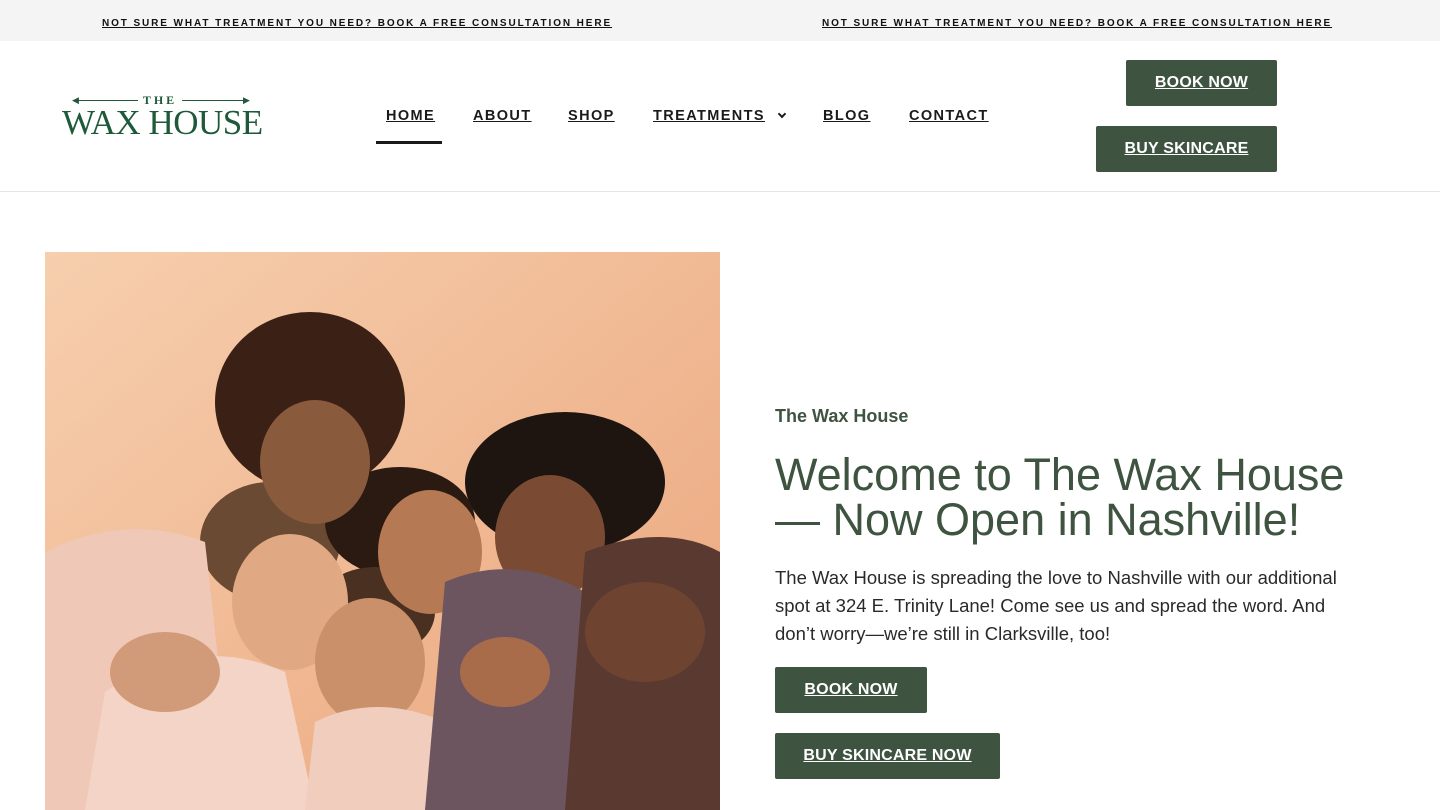  I want to click on hero-eyebrow: The Wax House, so click(842, 416).